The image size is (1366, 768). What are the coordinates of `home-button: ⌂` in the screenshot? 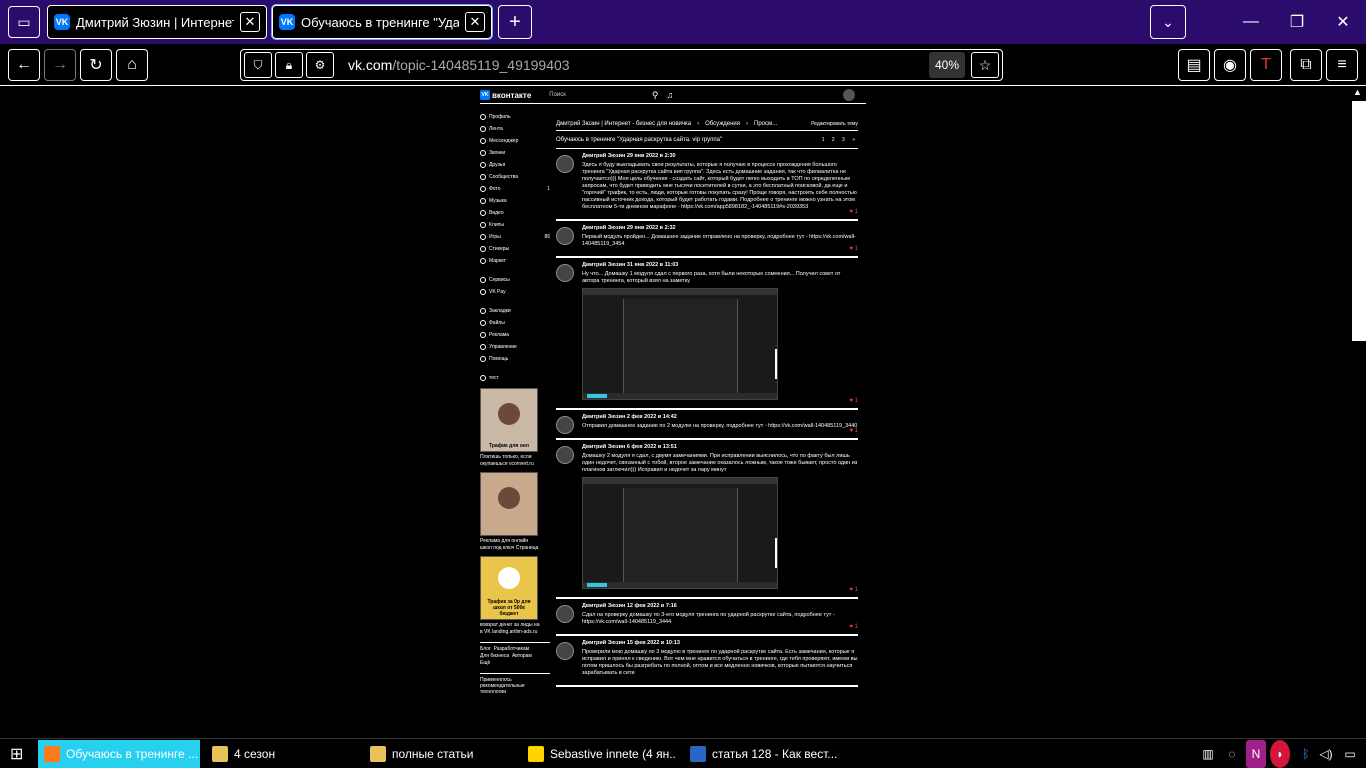 It's located at (132, 65).